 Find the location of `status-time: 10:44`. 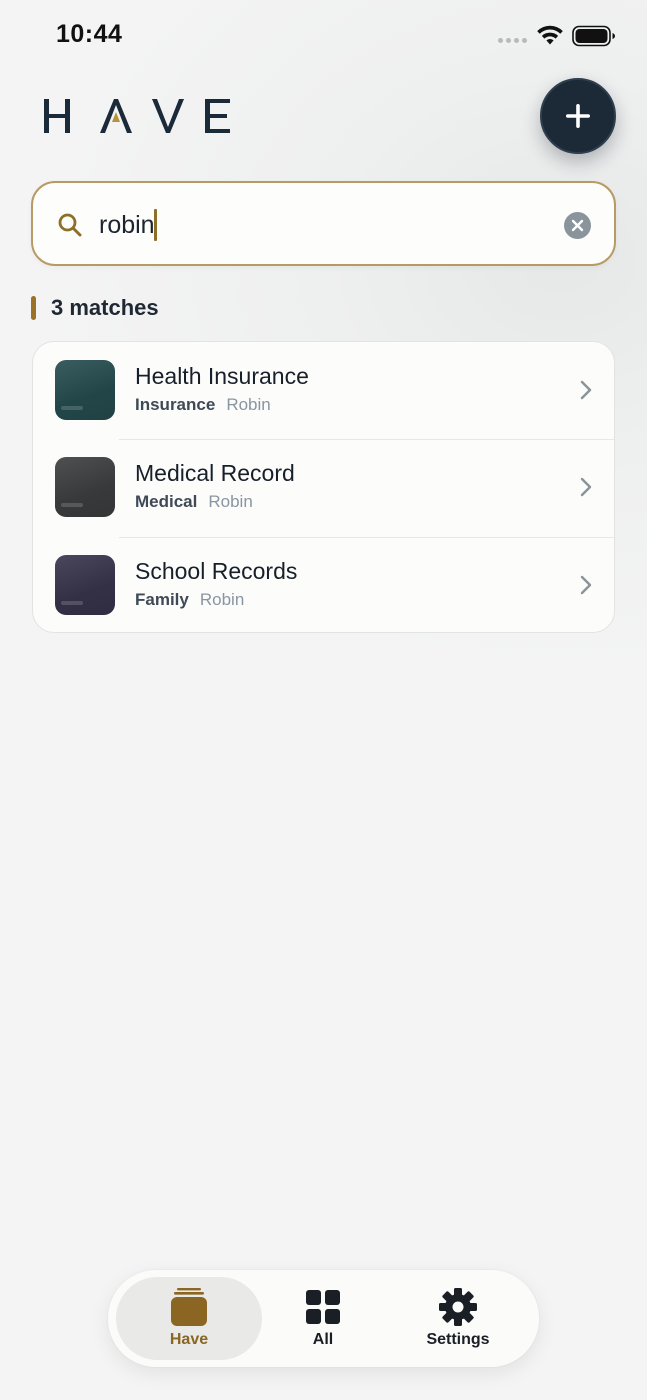

status-time: 10:44 is located at coordinates (89, 34).